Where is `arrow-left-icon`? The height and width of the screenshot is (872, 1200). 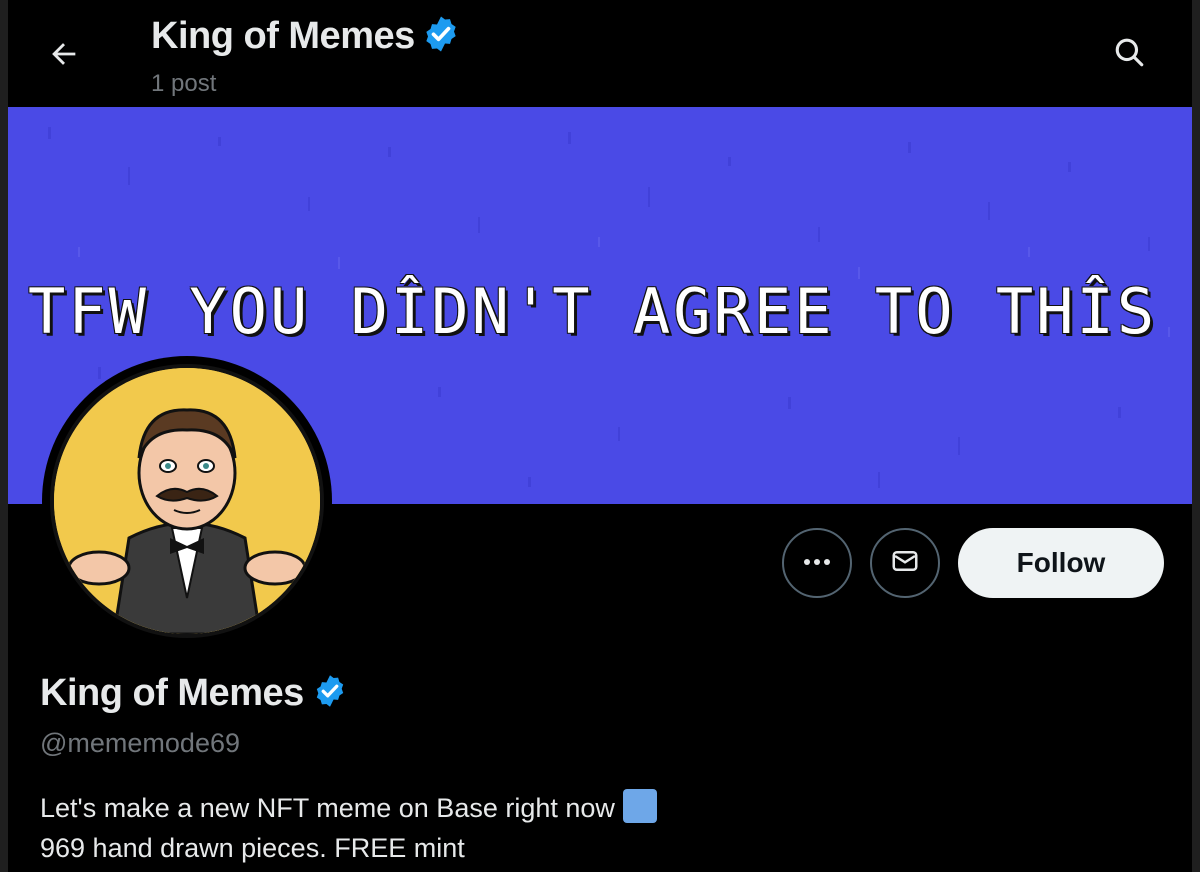 arrow-left-icon is located at coordinates (64, 56).